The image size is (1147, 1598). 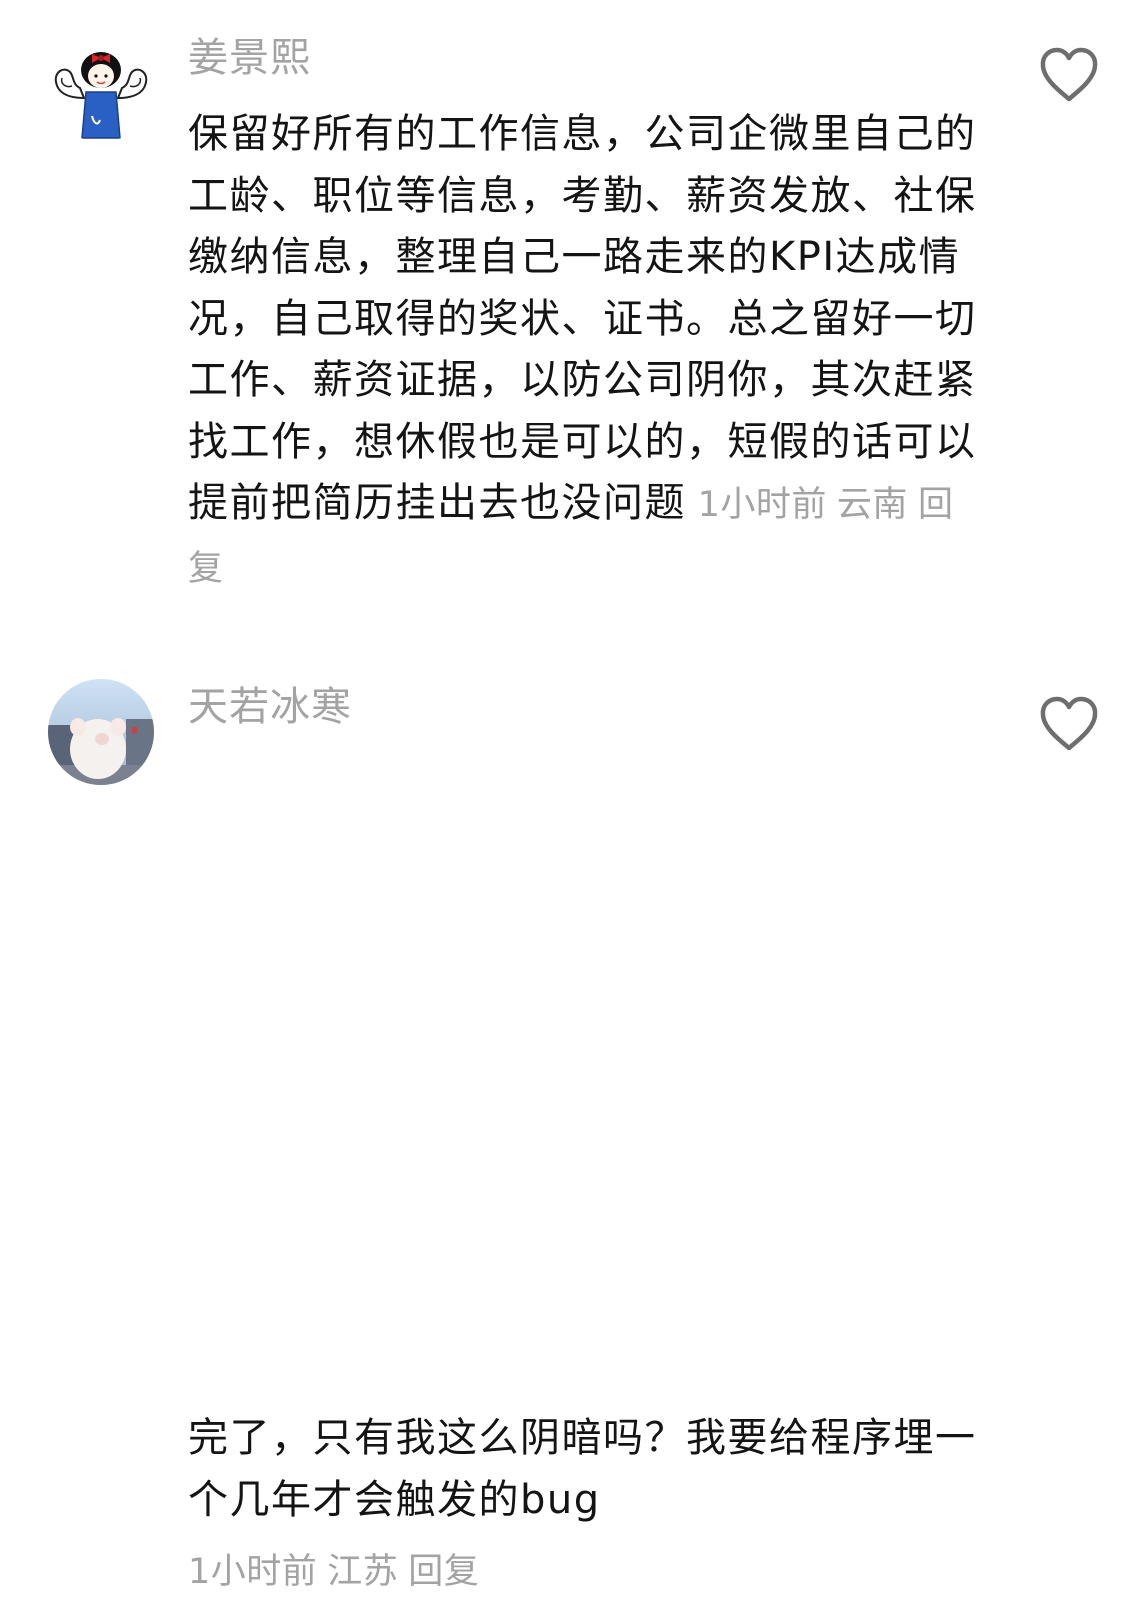 I want to click on username: 天若冰寒, so click(x=270, y=707).